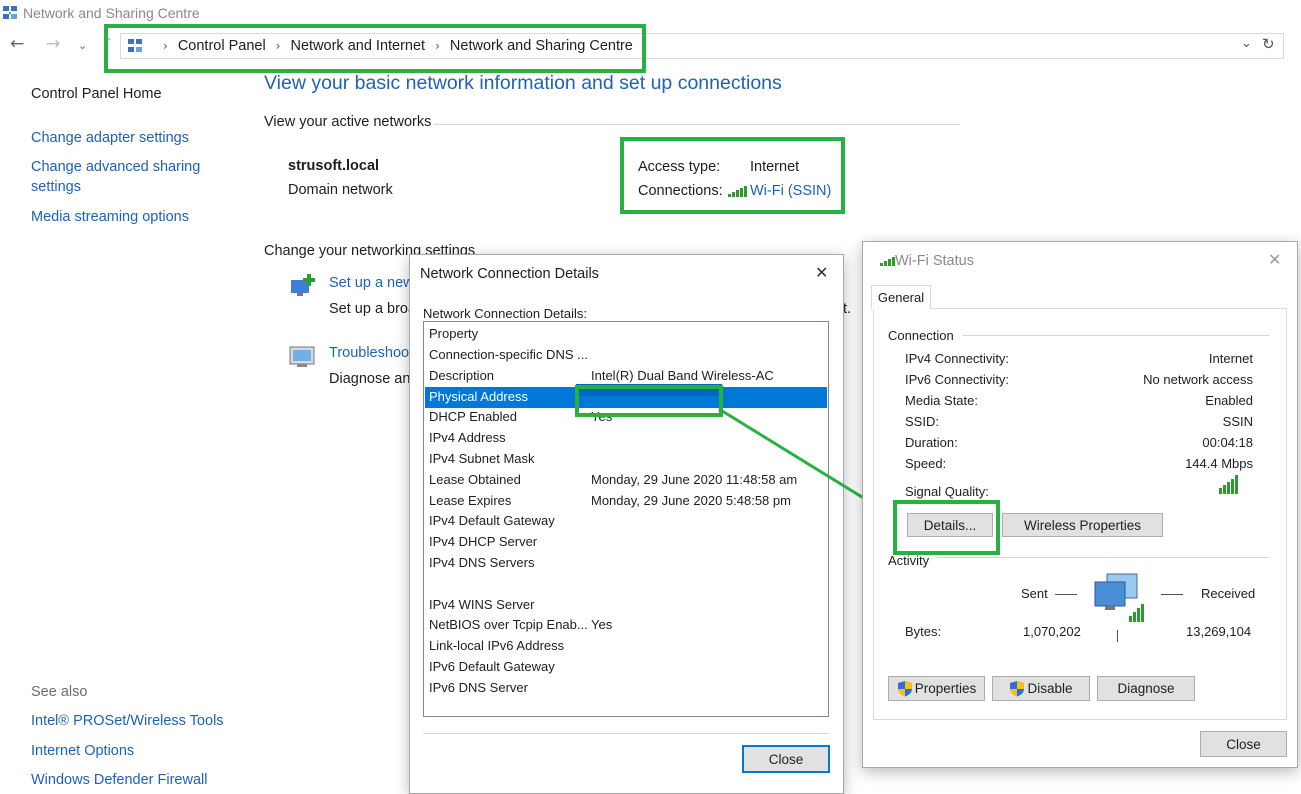 The image size is (1301, 794). What do you see at coordinates (931, 442) in the screenshot?
I see `wifi-field-label: Duration:` at bounding box center [931, 442].